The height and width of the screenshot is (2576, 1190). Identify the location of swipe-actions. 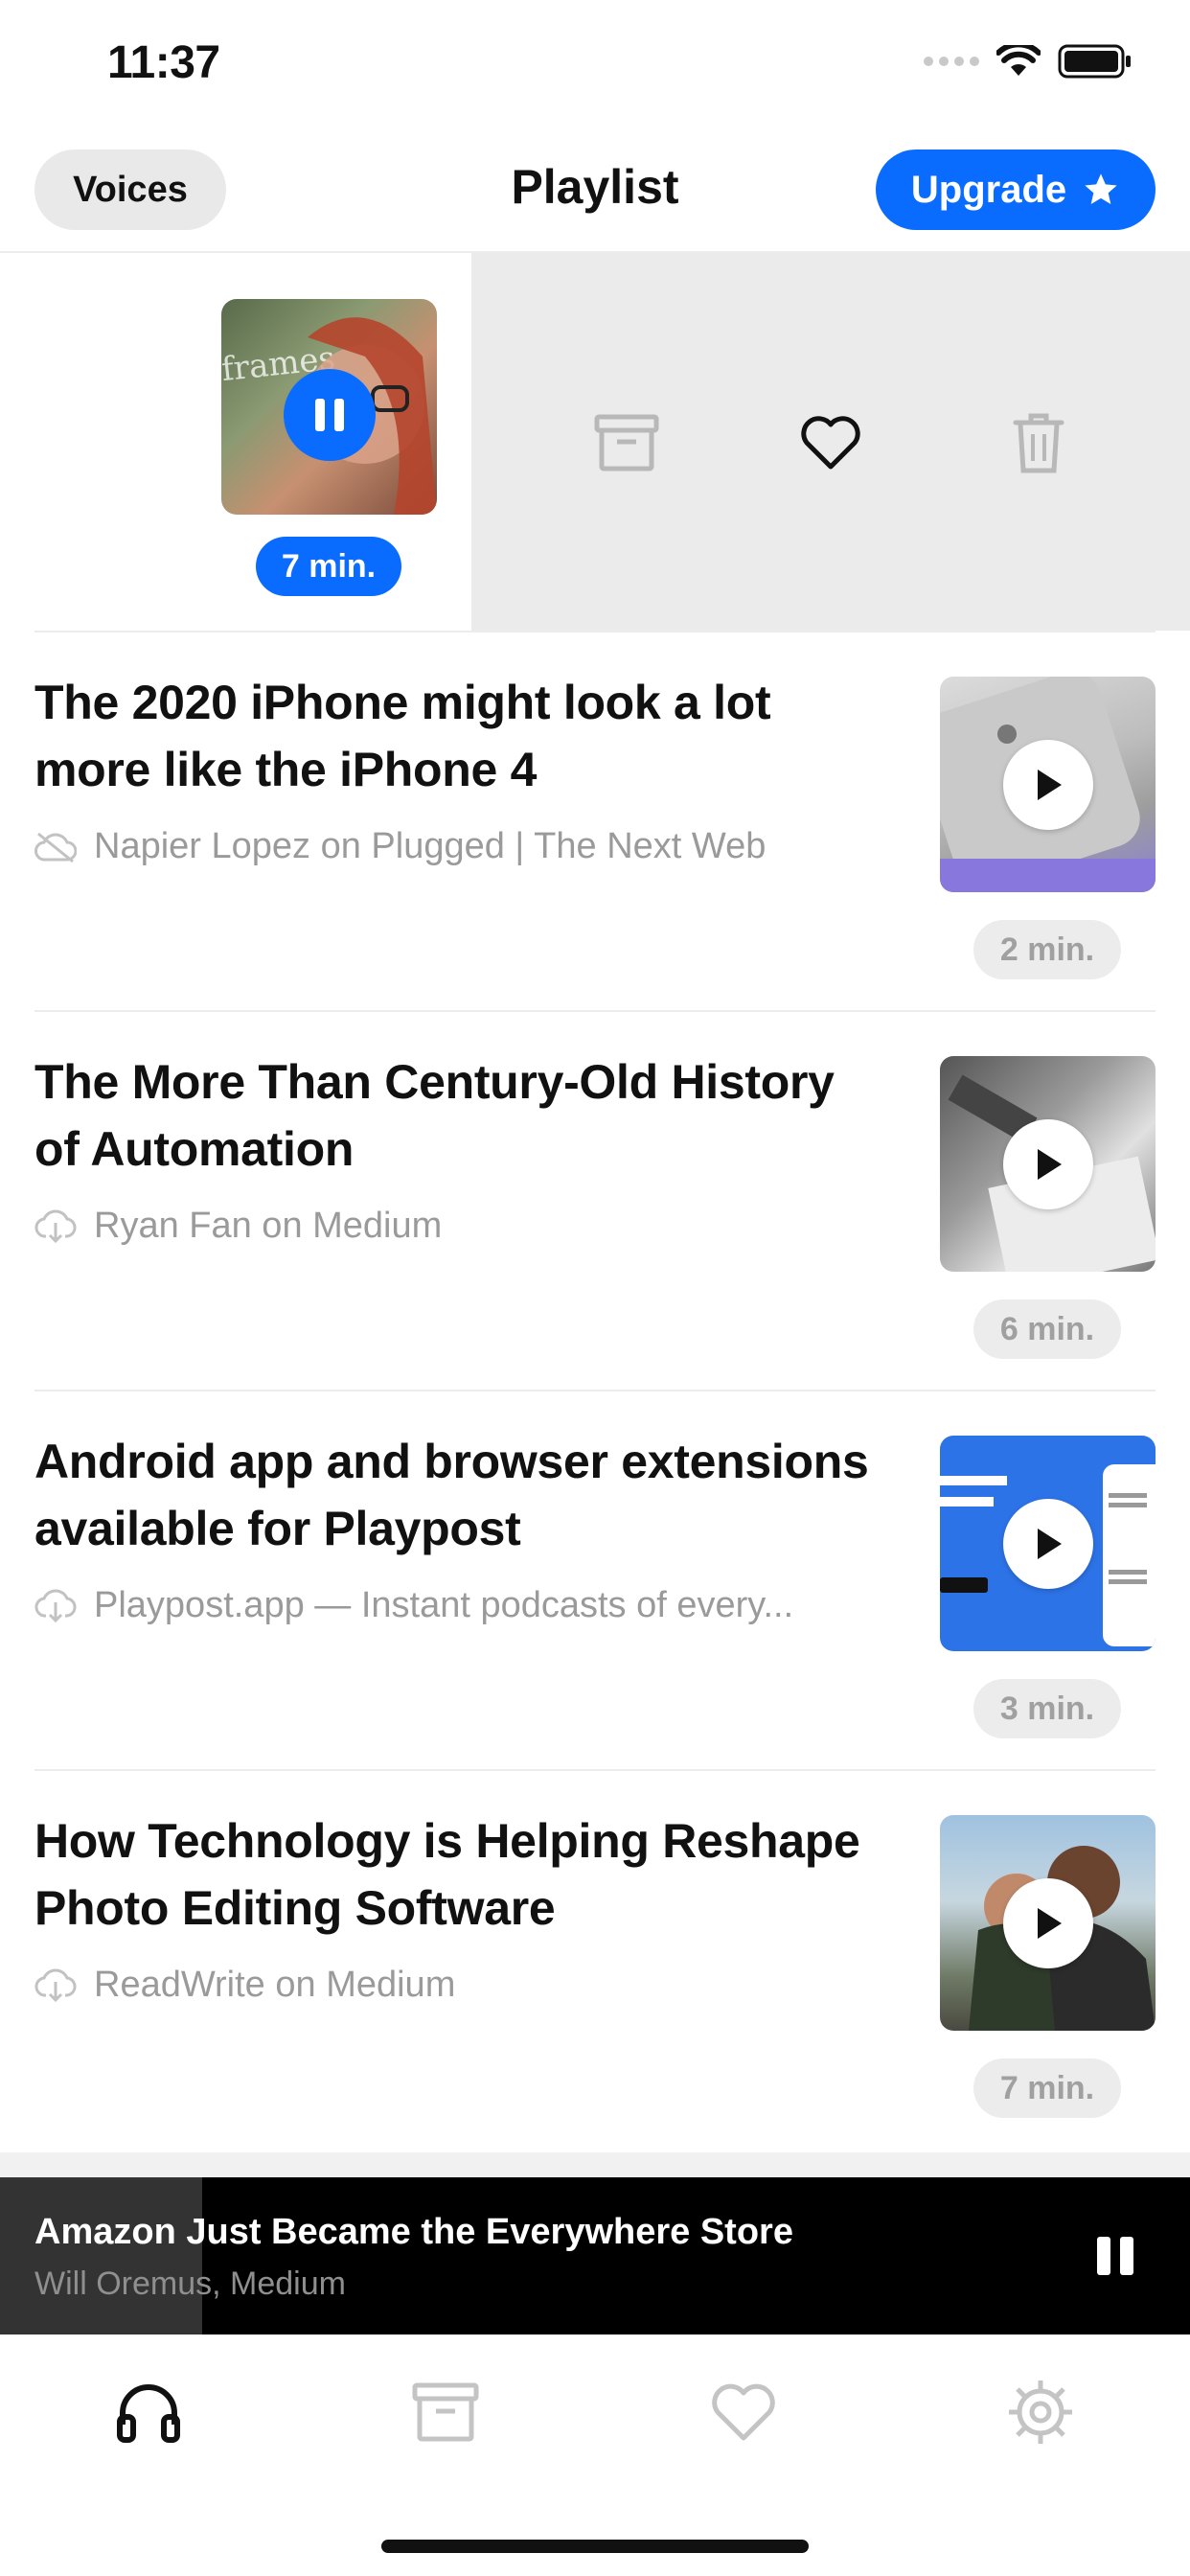
(831, 442).